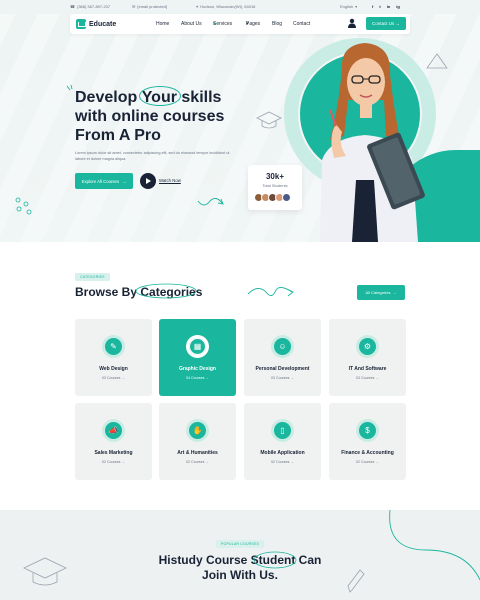  I want to click on linkedin-icon: in, so click(389, 6).